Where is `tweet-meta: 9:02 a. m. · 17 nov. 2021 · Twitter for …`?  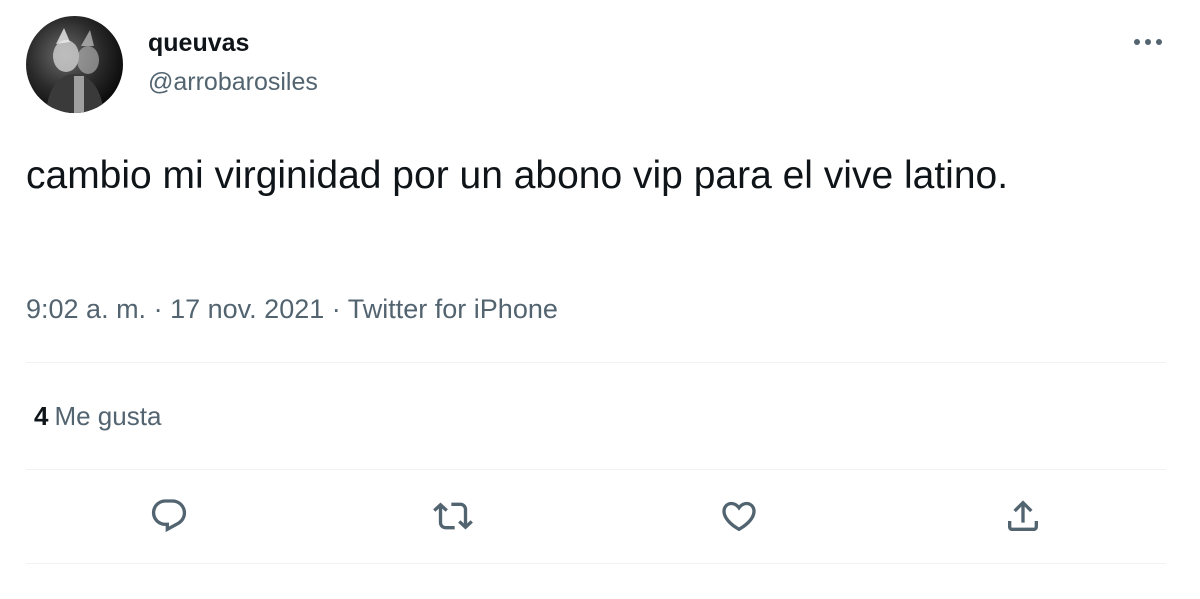 tweet-meta: 9:02 a. m. · 17 nov. 2021 · Twitter for … is located at coordinates (292, 309).